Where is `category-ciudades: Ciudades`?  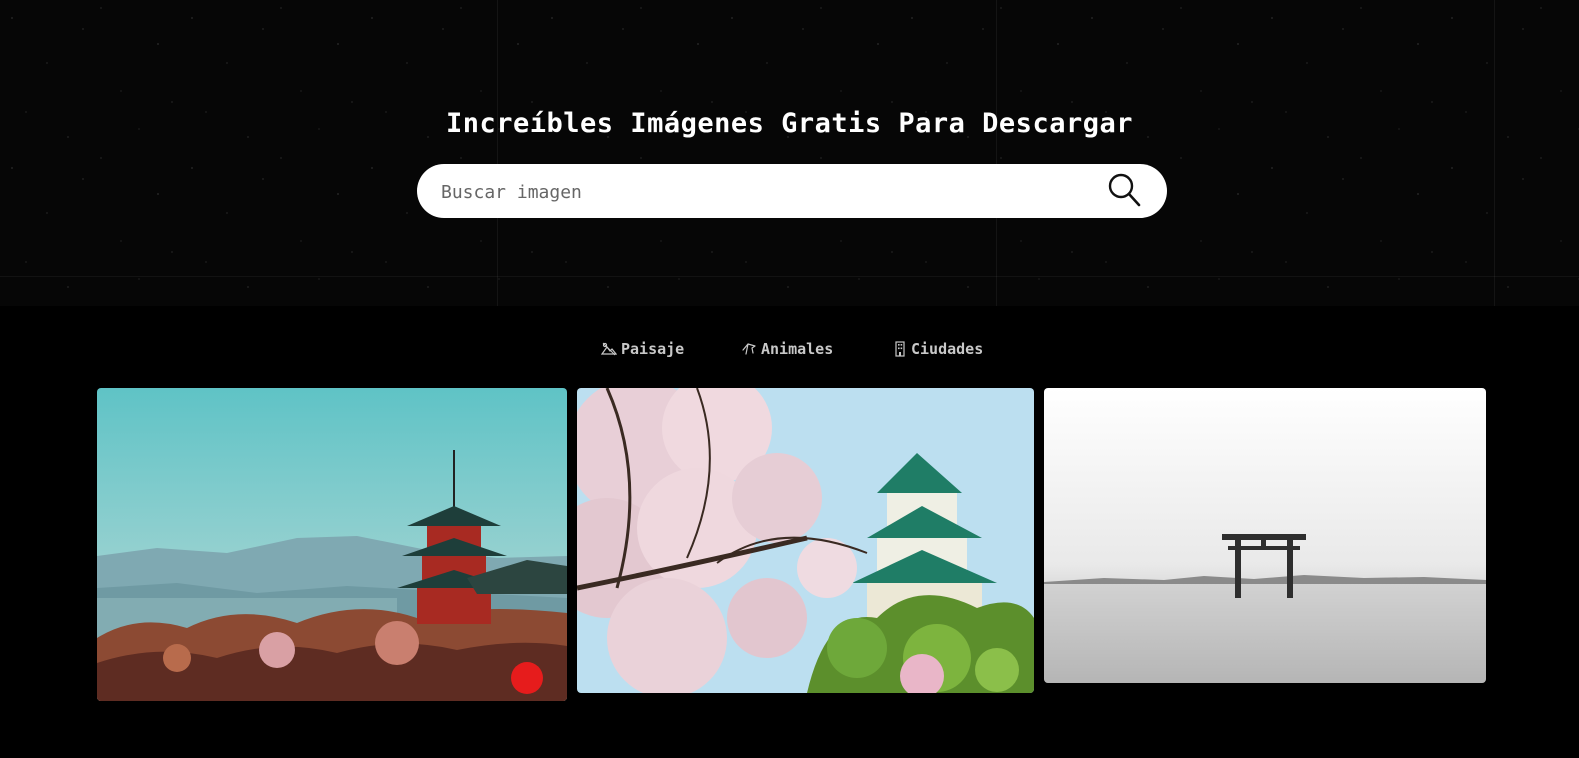
category-ciudades: Ciudades is located at coordinates (938, 349).